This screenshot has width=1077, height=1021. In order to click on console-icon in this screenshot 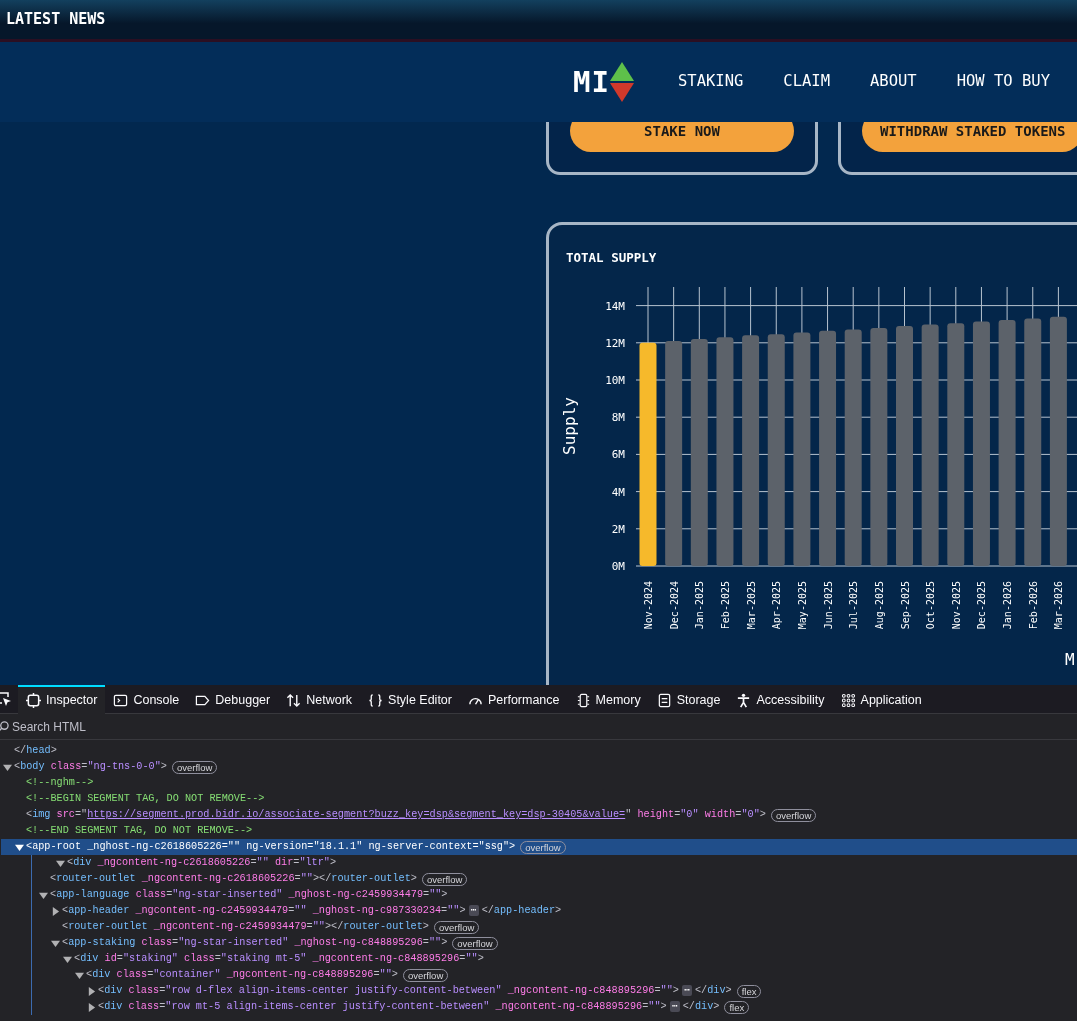, I will do `click(121, 700)`.